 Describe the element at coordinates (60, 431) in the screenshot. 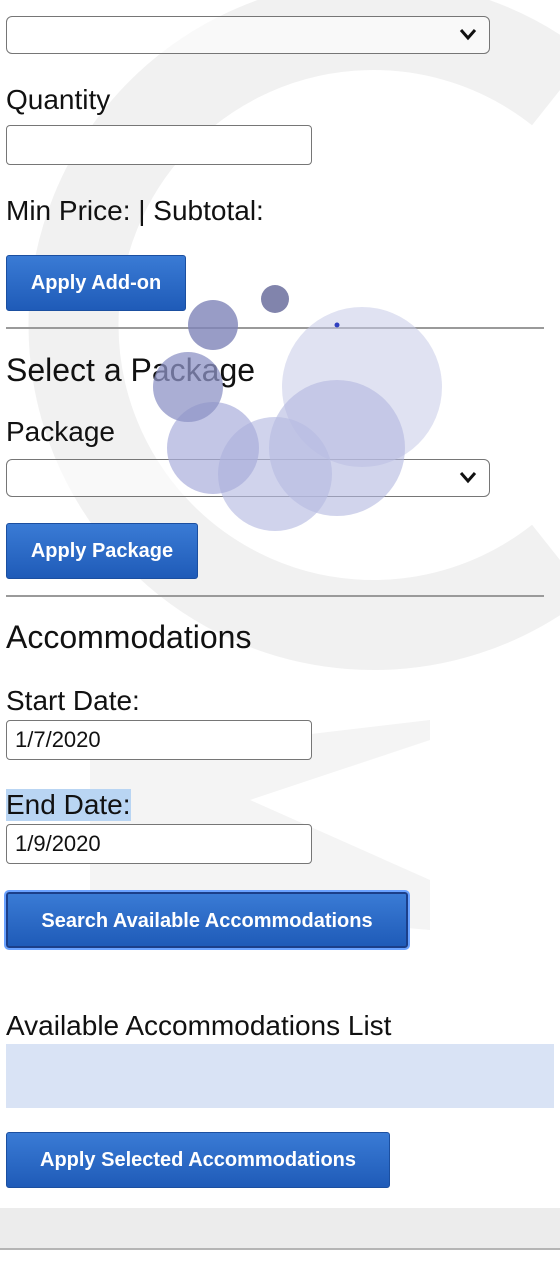

I see `package-label: Package` at that location.